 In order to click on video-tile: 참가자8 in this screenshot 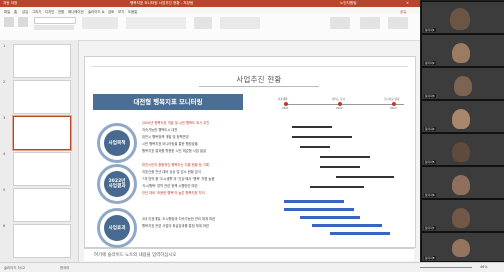, I will do `click(462, 247)`.